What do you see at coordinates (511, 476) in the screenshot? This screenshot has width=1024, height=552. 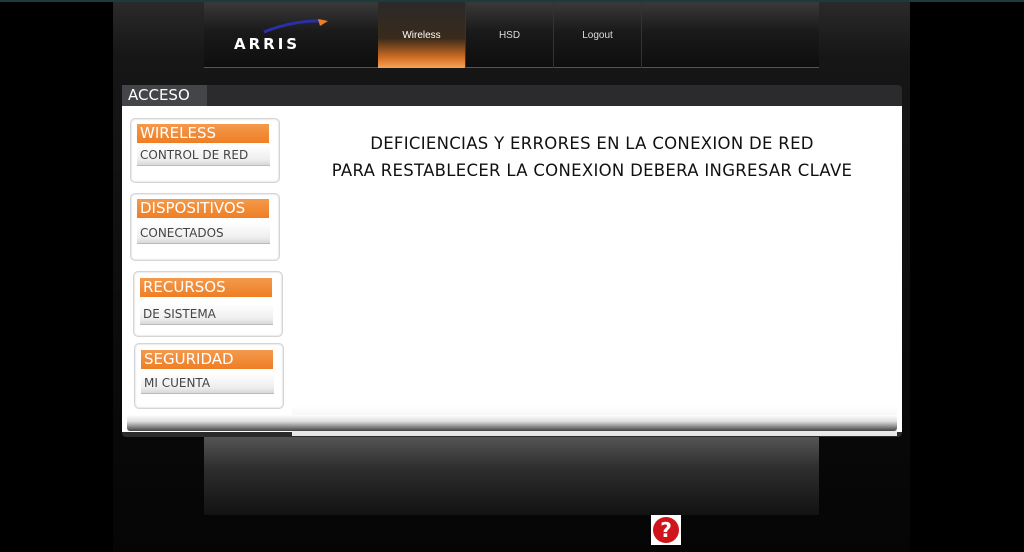 I see `footer-block` at bounding box center [511, 476].